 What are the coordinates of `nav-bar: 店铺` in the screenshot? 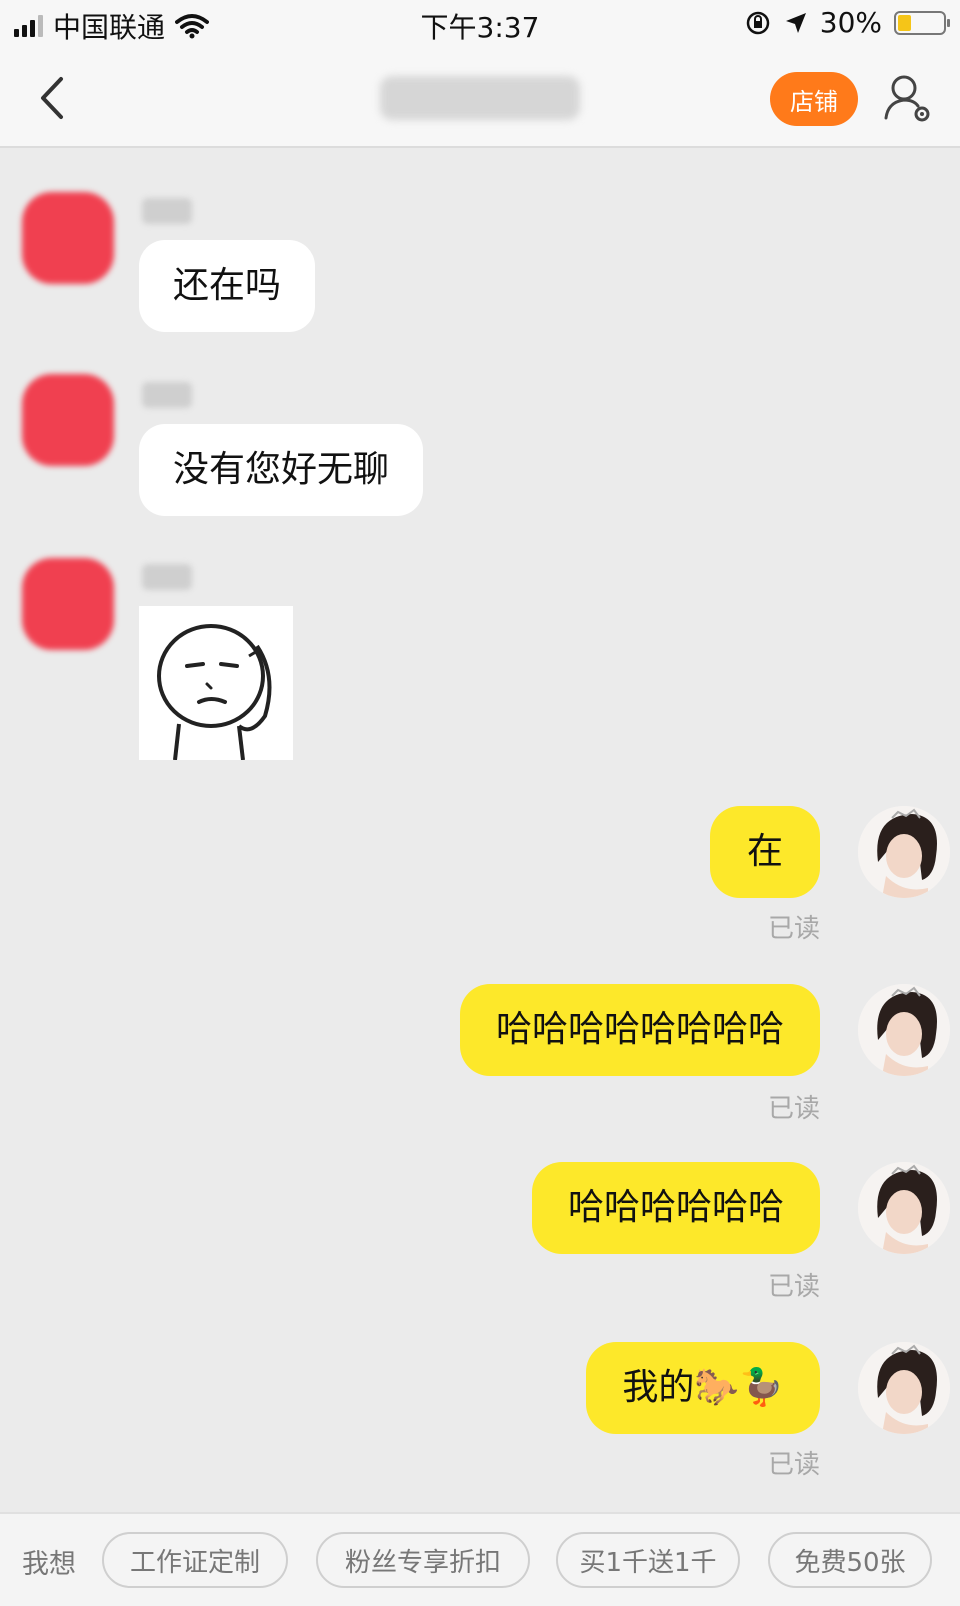 It's located at (480, 98).